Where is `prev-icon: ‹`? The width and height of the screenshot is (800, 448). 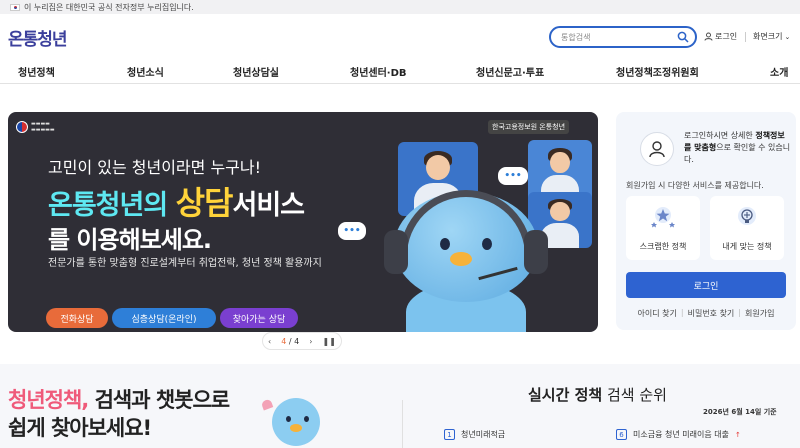
prev-icon: ‹ is located at coordinates (269, 341).